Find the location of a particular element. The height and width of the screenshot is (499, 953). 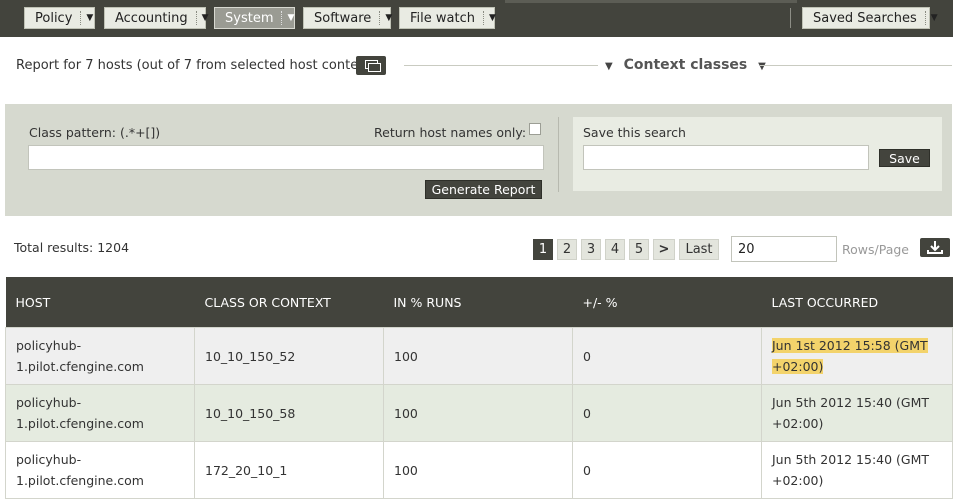

page-5: 5 is located at coordinates (639, 249).